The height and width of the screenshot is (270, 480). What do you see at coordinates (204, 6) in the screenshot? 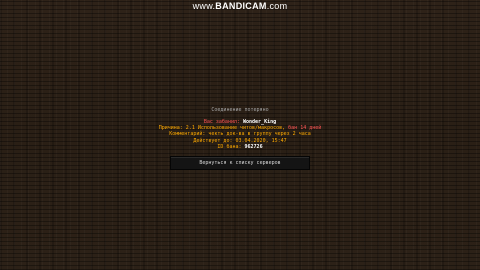
I see `watermark-prefix: www.` at bounding box center [204, 6].